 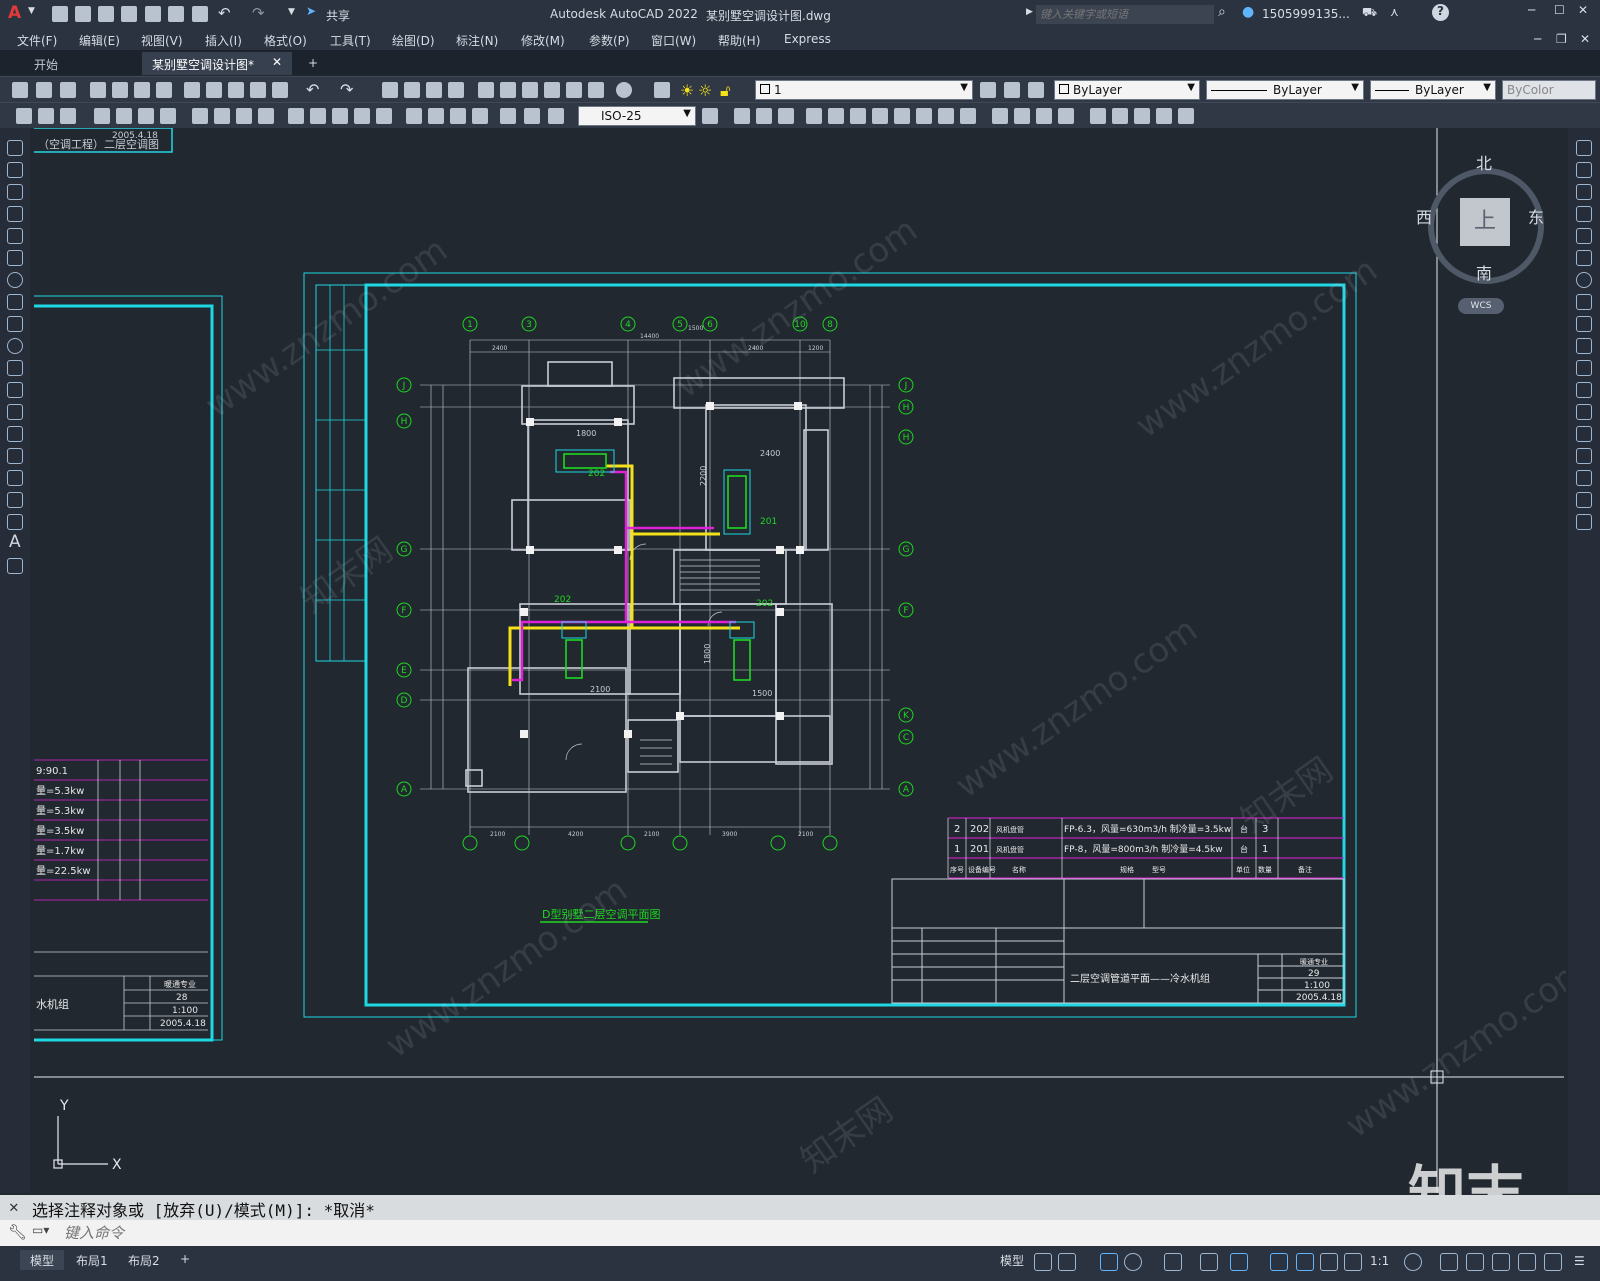 I want to click on zoom-realtime-icon, so click(x=412, y=90).